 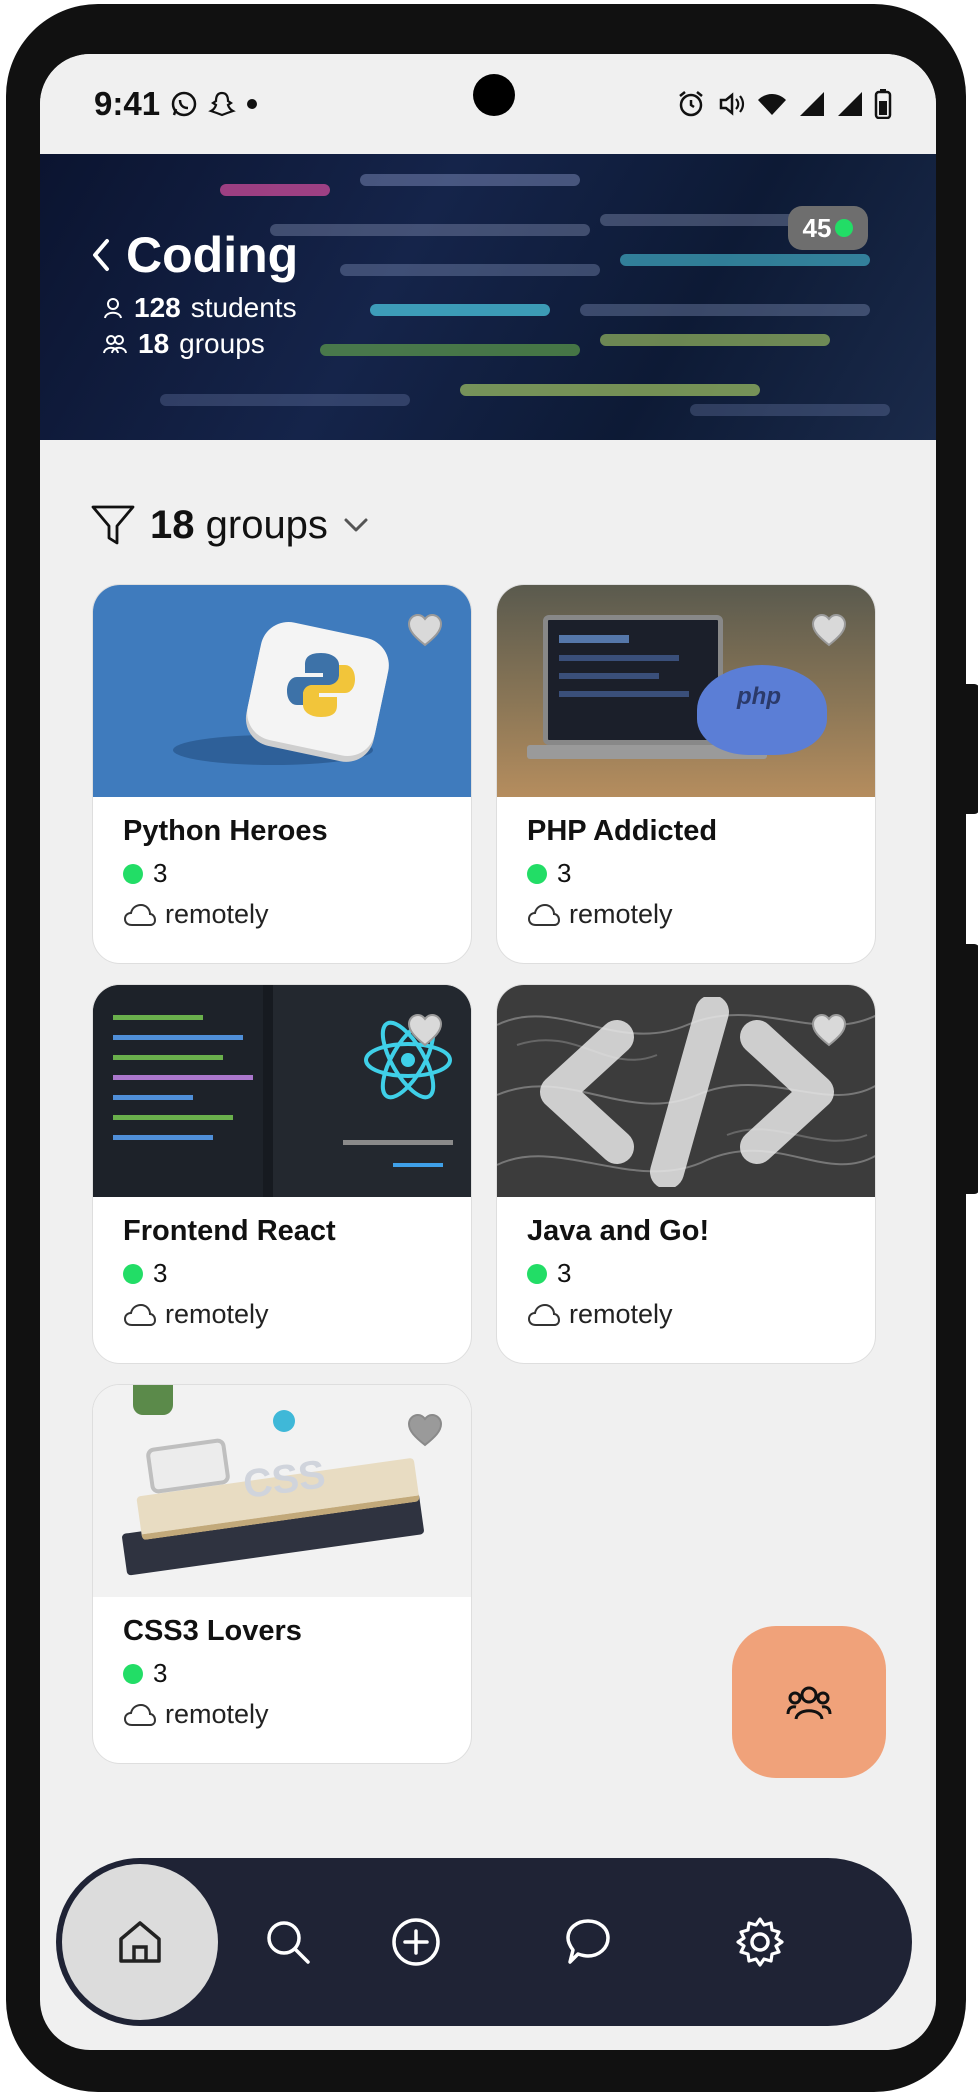 I want to click on nav-chat, so click(x=588, y=1942).